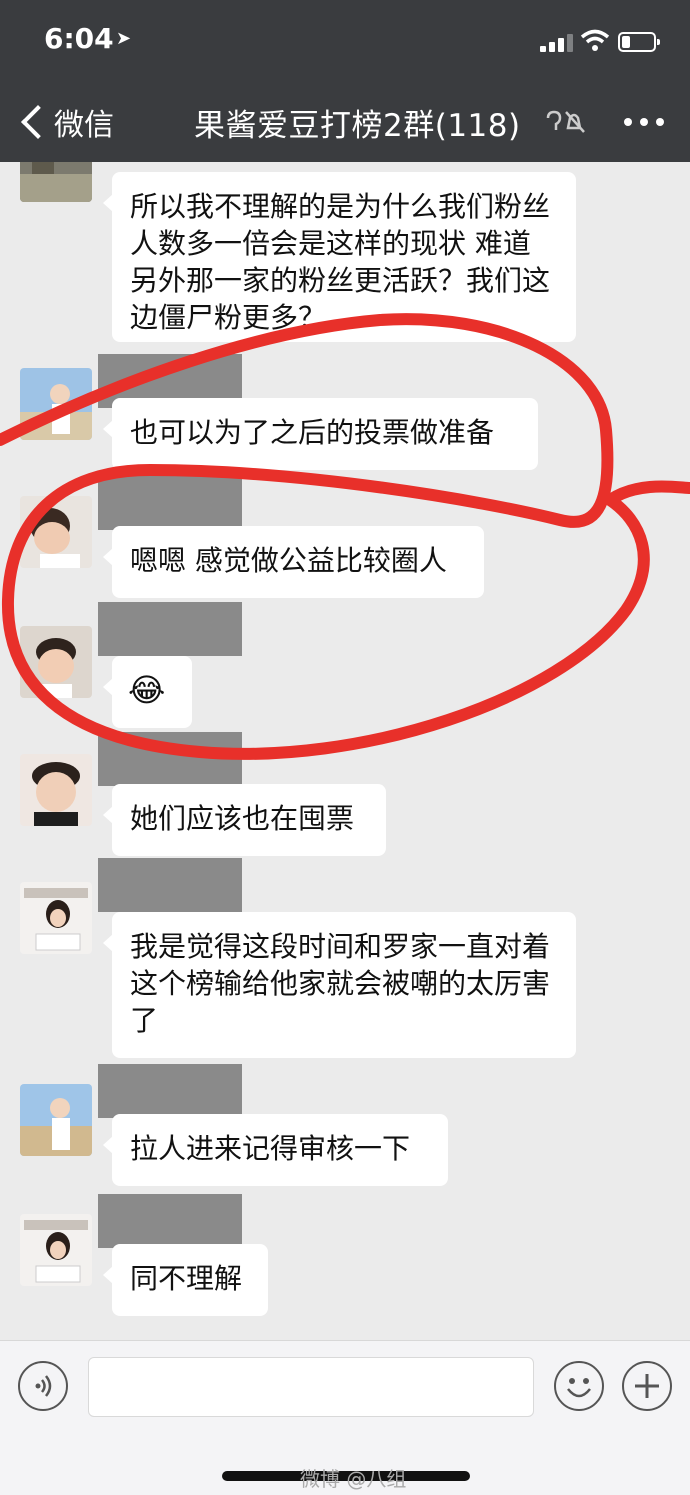 The width and height of the screenshot is (690, 1495). I want to click on voice-input-button, so click(43, 1386).